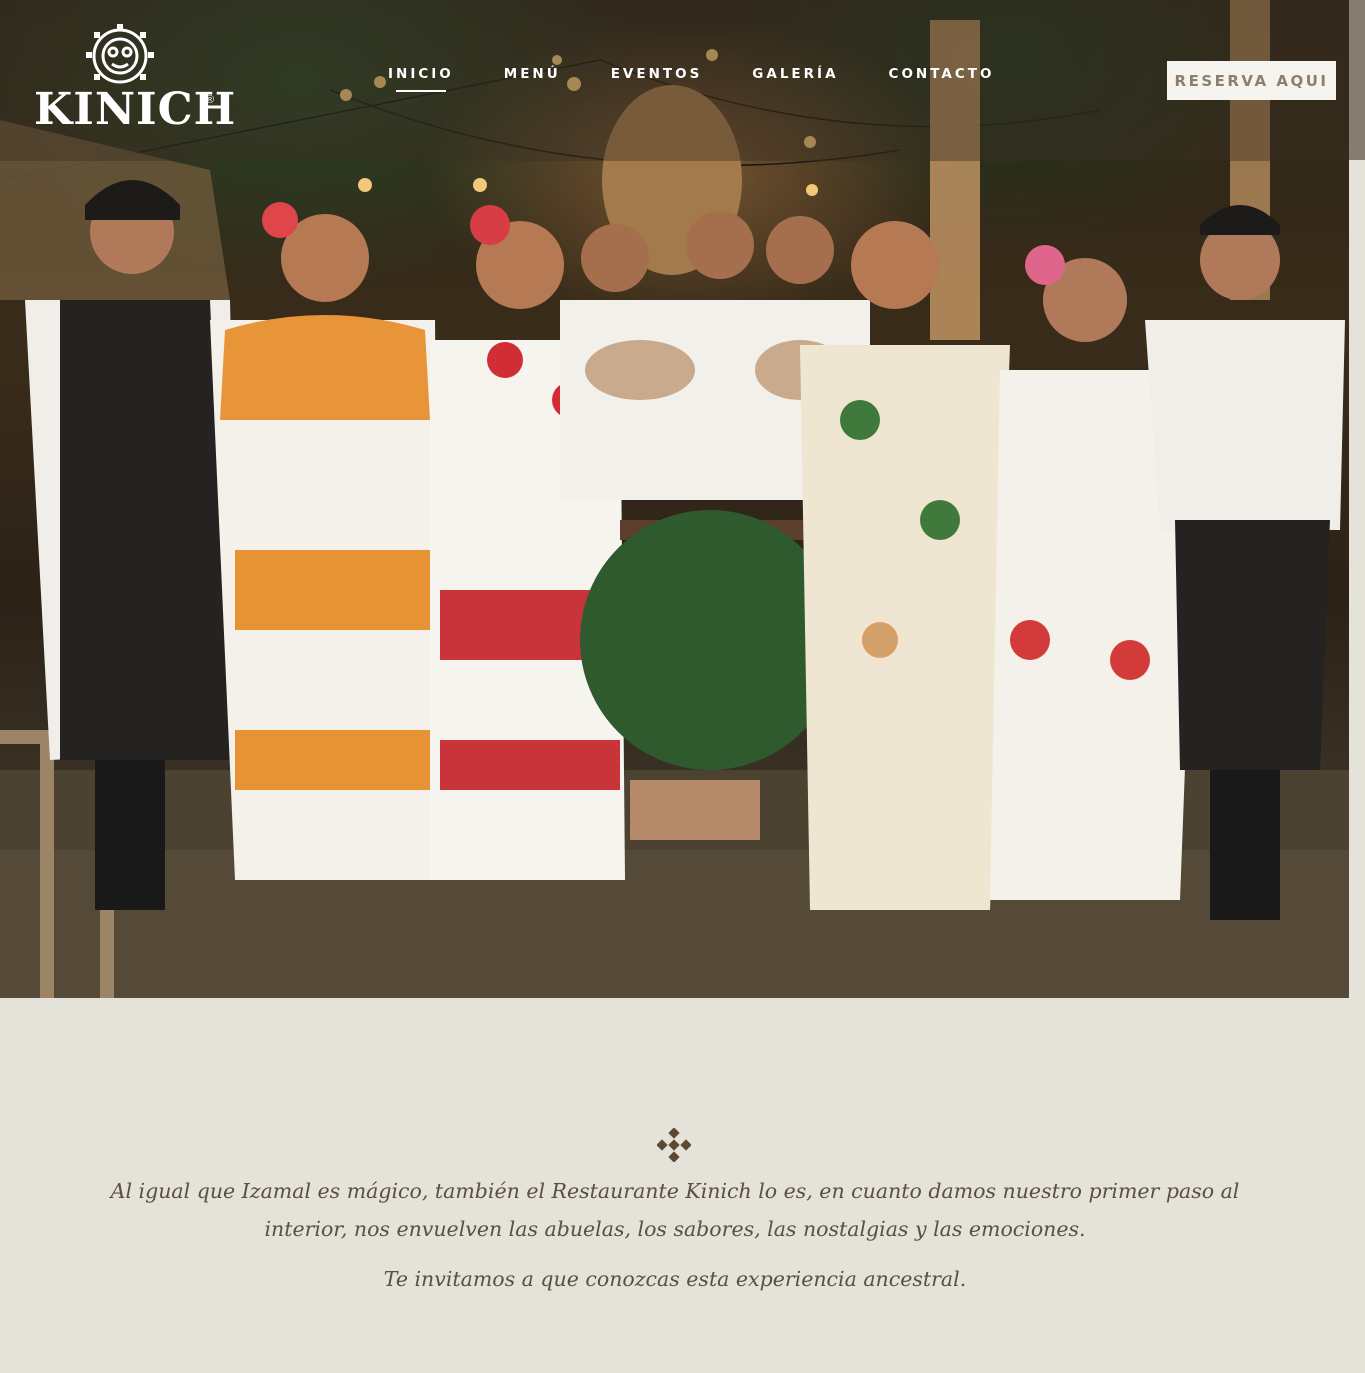 The image size is (1365, 1373). Describe the element at coordinates (795, 77) in the screenshot. I see `nav-item-galeria: GALERÍA` at that location.